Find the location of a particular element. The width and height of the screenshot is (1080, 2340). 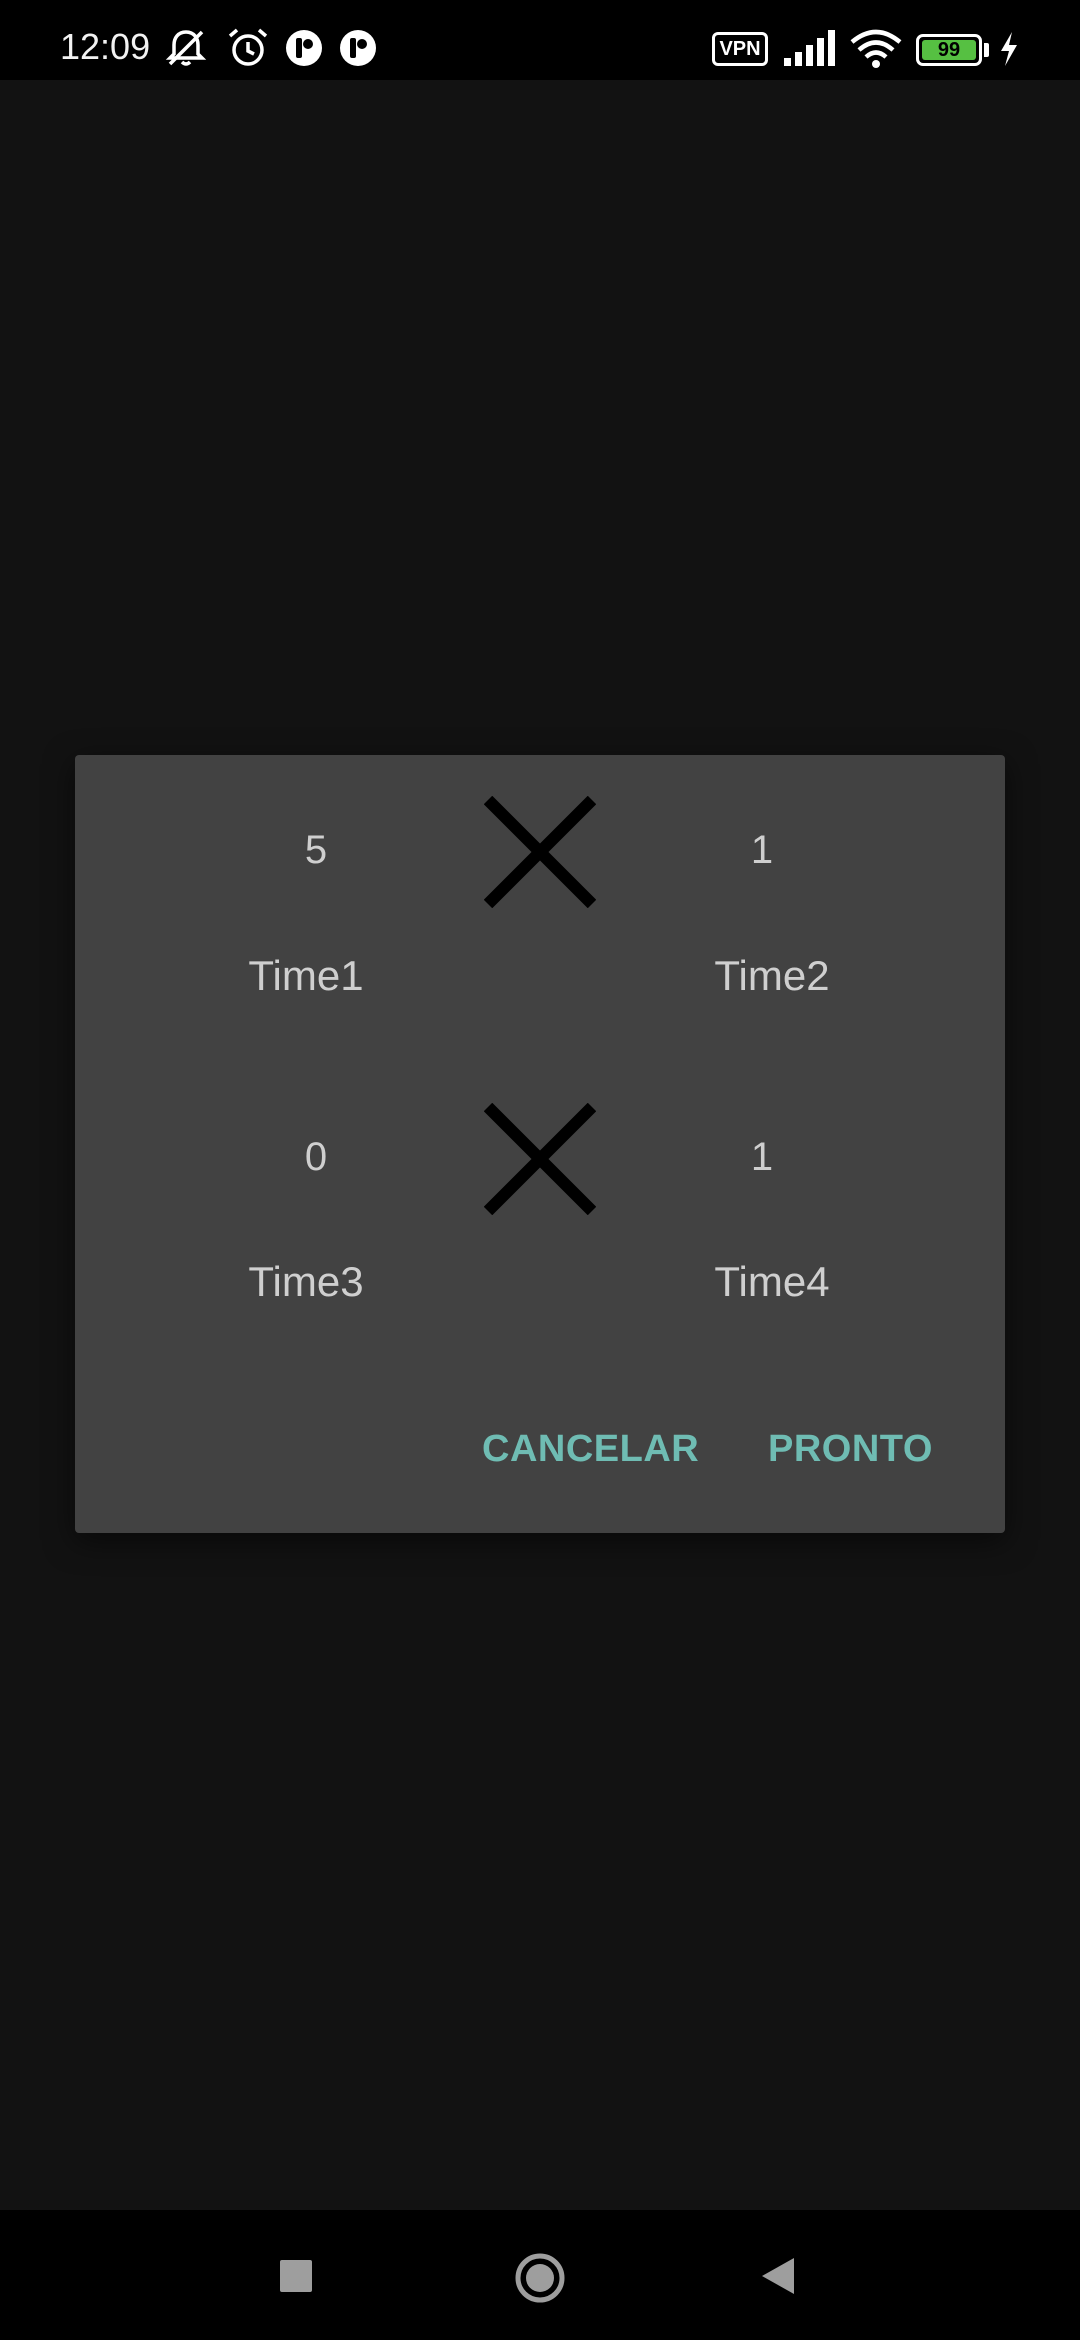

navigation-bar is located at coordinates (540, 2275).